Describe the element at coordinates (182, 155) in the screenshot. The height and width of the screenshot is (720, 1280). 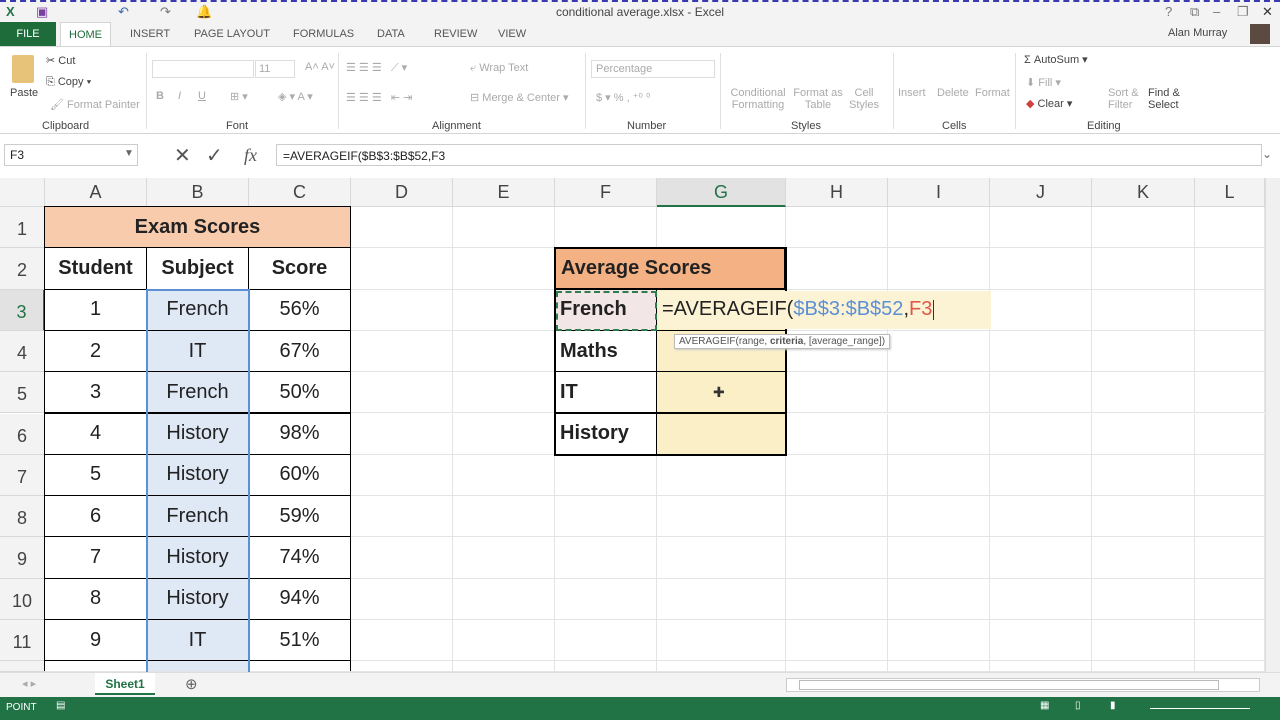
I see `cancel-icon: ✕` at that location.